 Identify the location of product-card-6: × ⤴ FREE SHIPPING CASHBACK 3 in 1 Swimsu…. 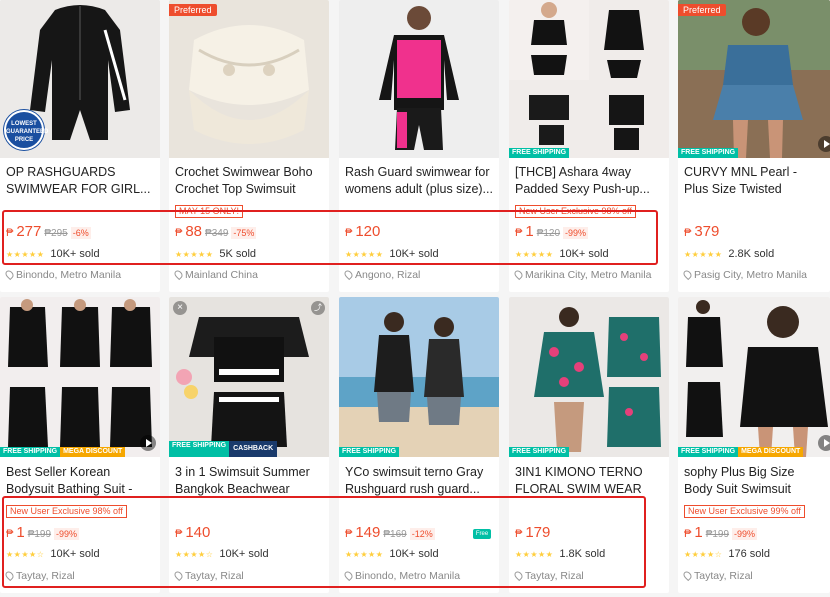
(249, 445).